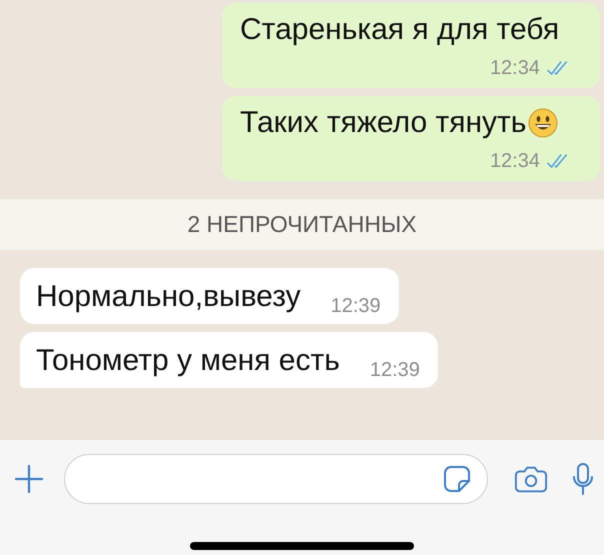  What do you see at coordinates (531, 479) in the screenshot?
I see `camera-icon` at bounding box center [531, 479].